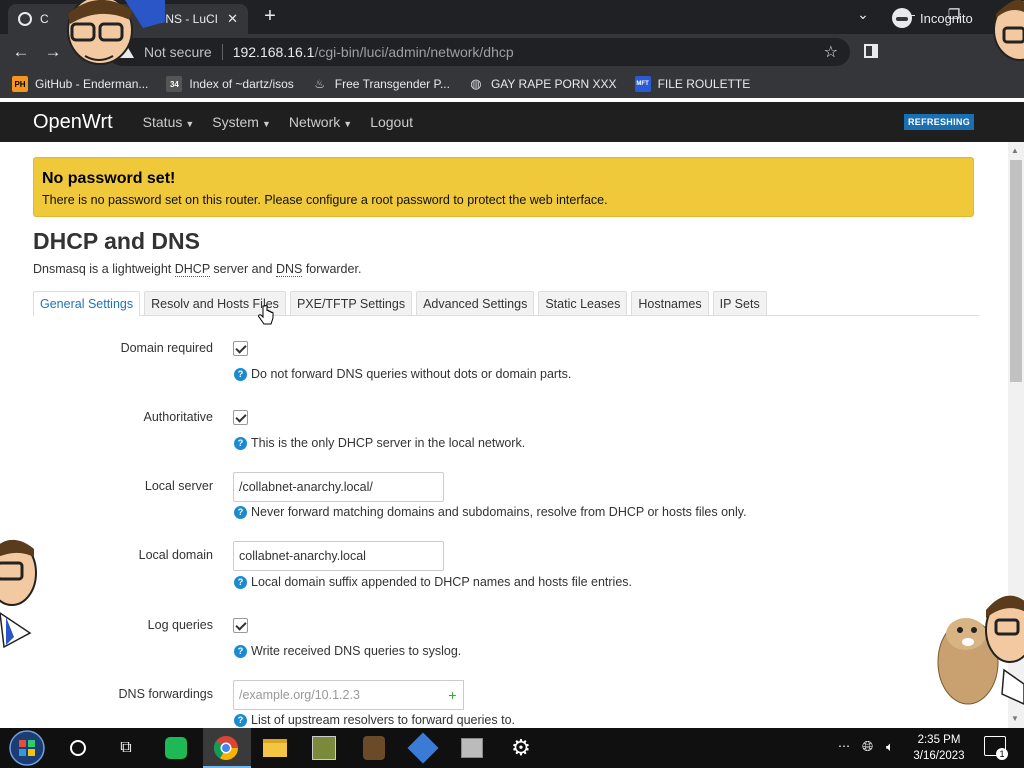 The width and height of the screenshot is (1024, 768). Describe the element at coordinates (175, 555) in the screenshot. I see `local-domain-label: Local domain` at that location.